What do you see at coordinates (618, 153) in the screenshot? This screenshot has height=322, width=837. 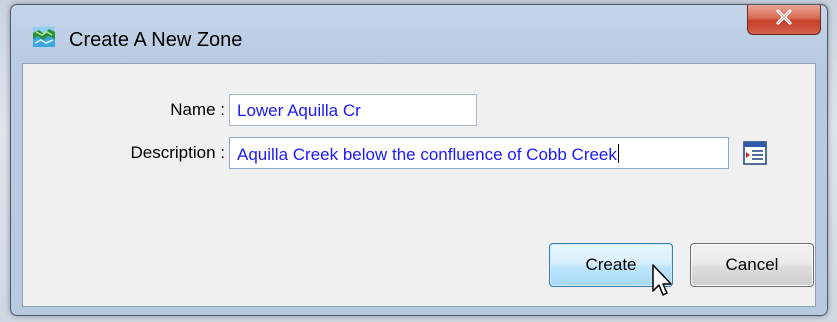 I see `text-caret` at bounding box center [618, 153].